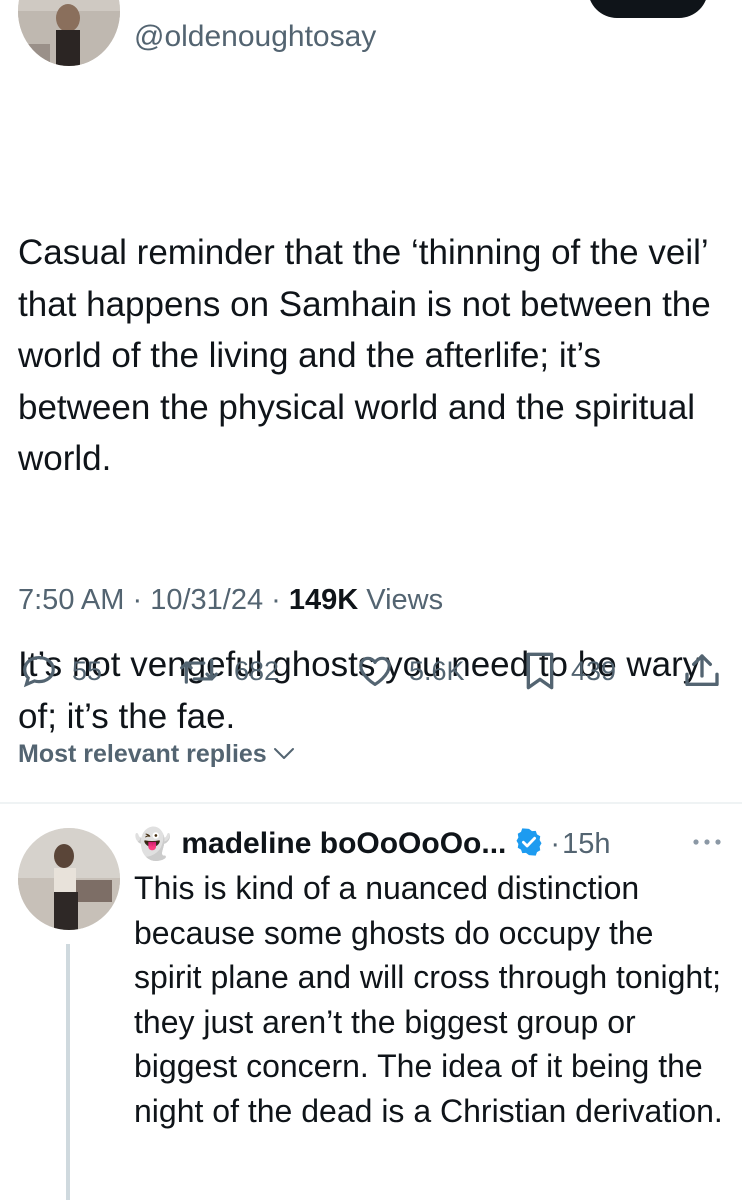 Image resolution: width=742 pixels, height=1200 pixels. What do you see at coordinates (69, 33) in the screenshot?
I see `author-avatar` at bounding box center [69, 33].